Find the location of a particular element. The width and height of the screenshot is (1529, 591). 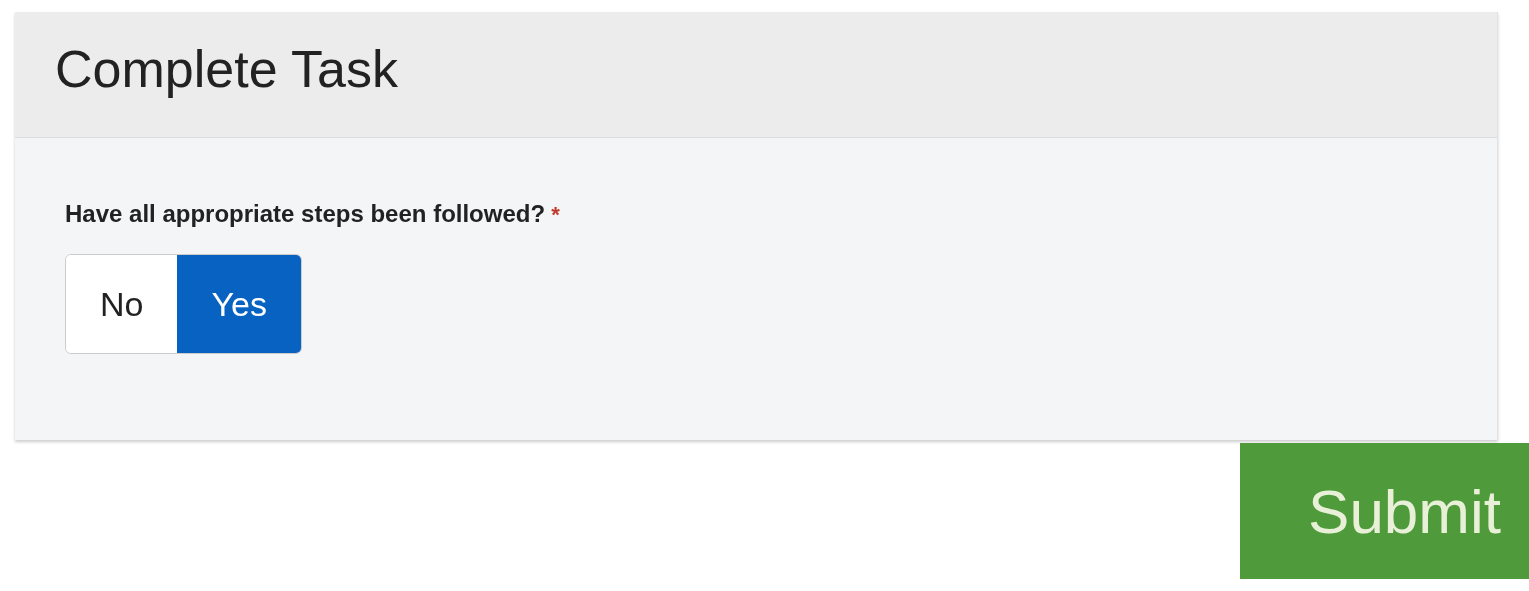

panel-title: Complete Task is located at coordinates (226, 68).